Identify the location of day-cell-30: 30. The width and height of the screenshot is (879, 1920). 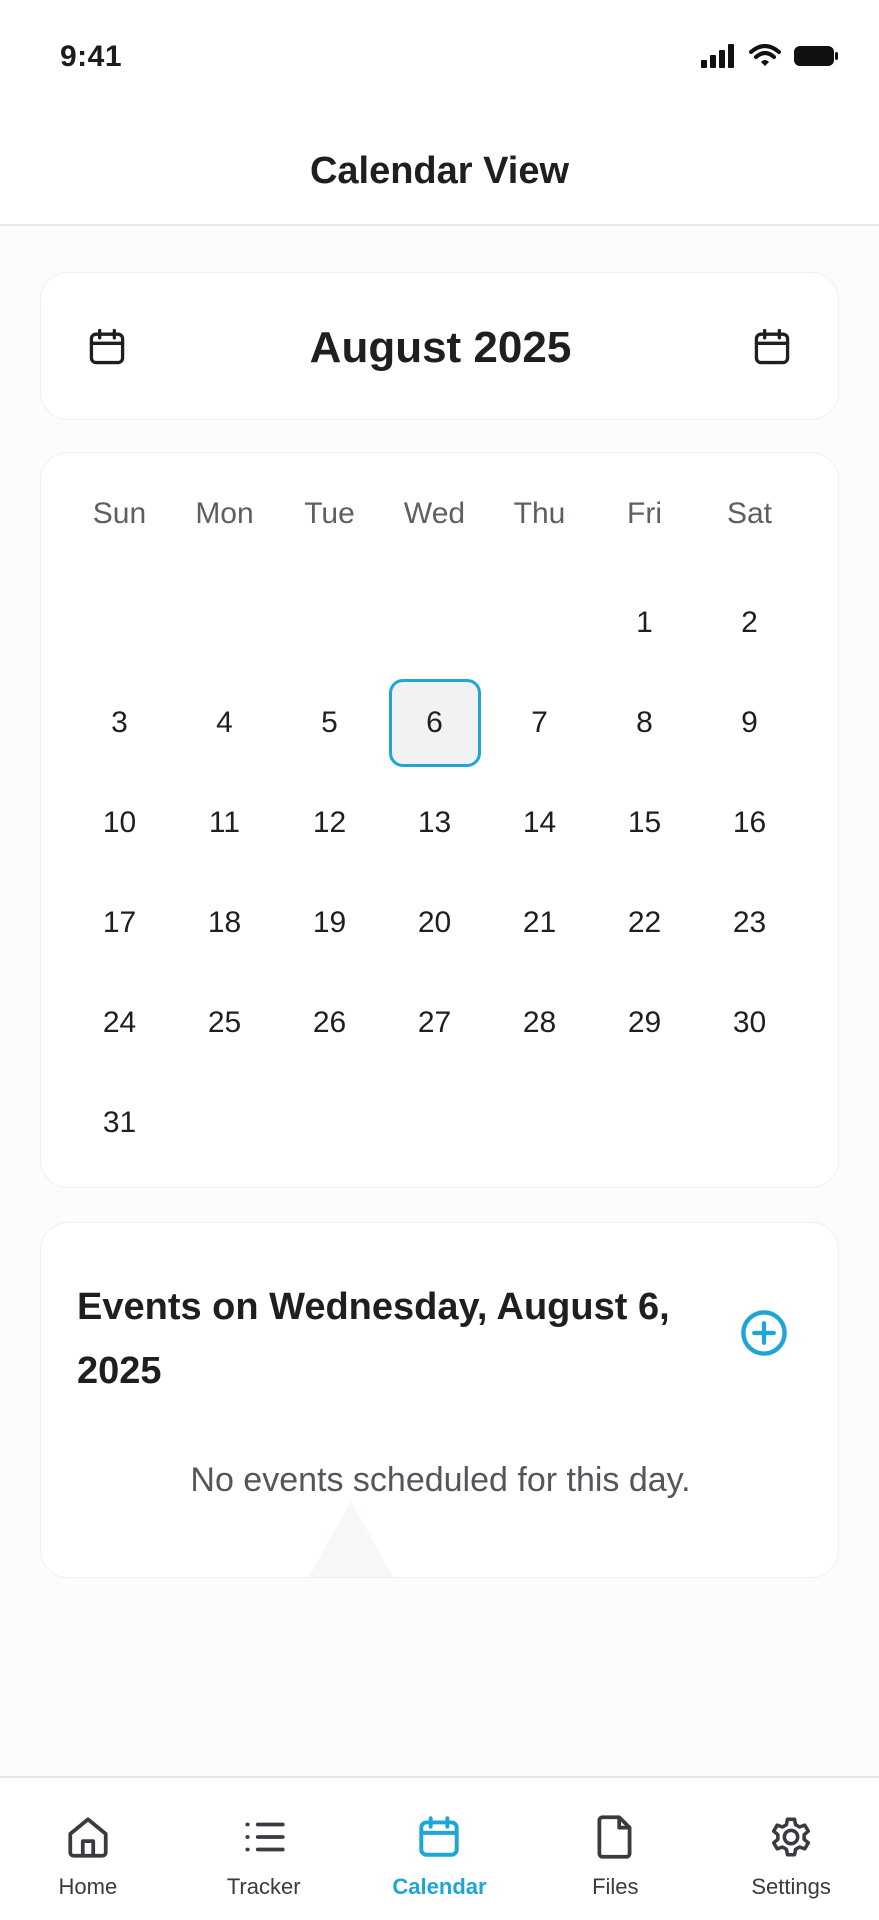
(749, 1023).